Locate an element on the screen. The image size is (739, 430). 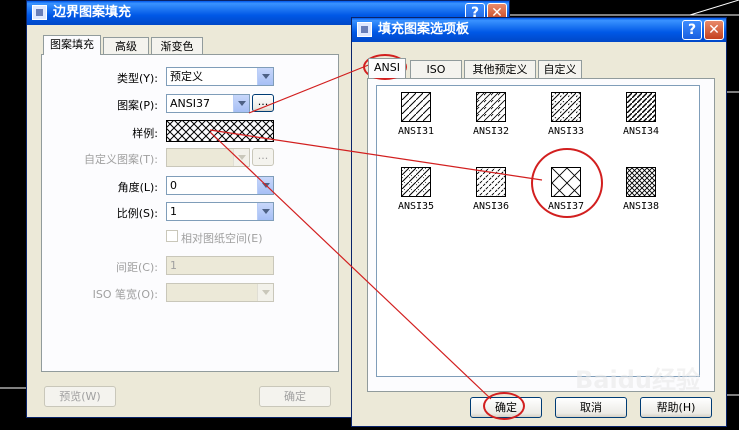
hatch-palette-titlebar: 填充图案选项板 ? ✕ is located at coordinates (539, 30).